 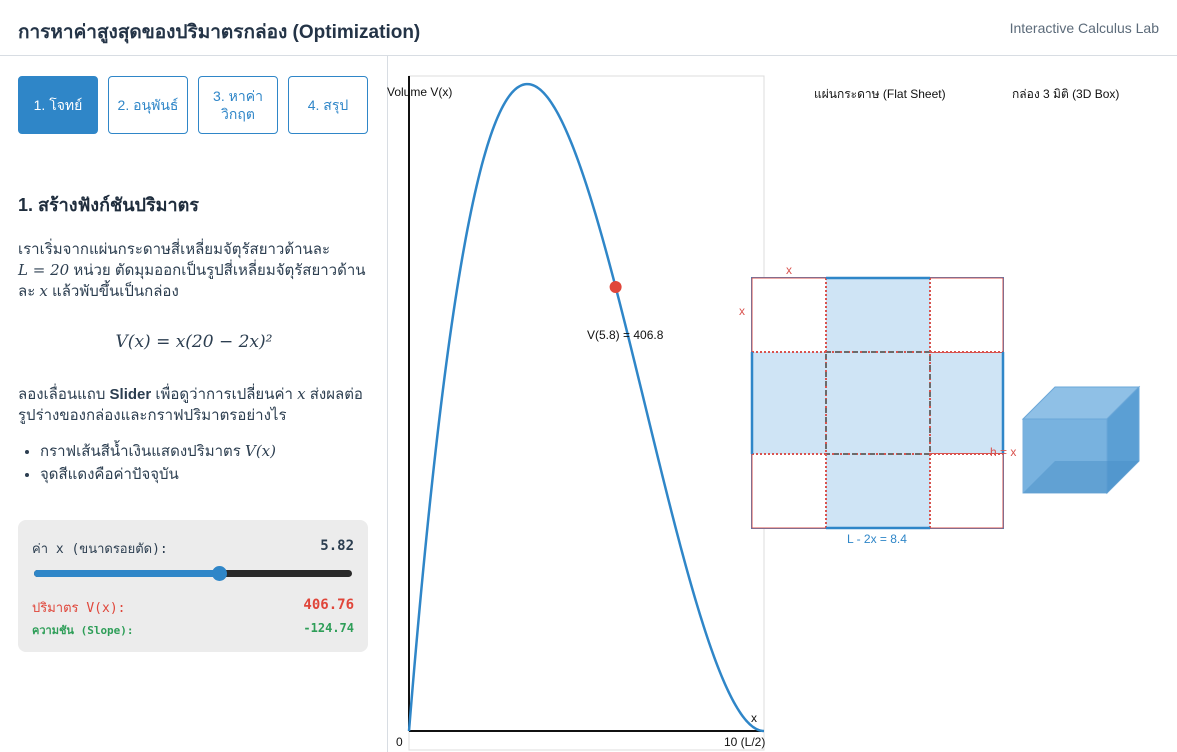 What do you see at coordinates (745, 742) in the screenshot?
I see `x-max-label: 10 (L/2)` at bounding box center [745, 742].